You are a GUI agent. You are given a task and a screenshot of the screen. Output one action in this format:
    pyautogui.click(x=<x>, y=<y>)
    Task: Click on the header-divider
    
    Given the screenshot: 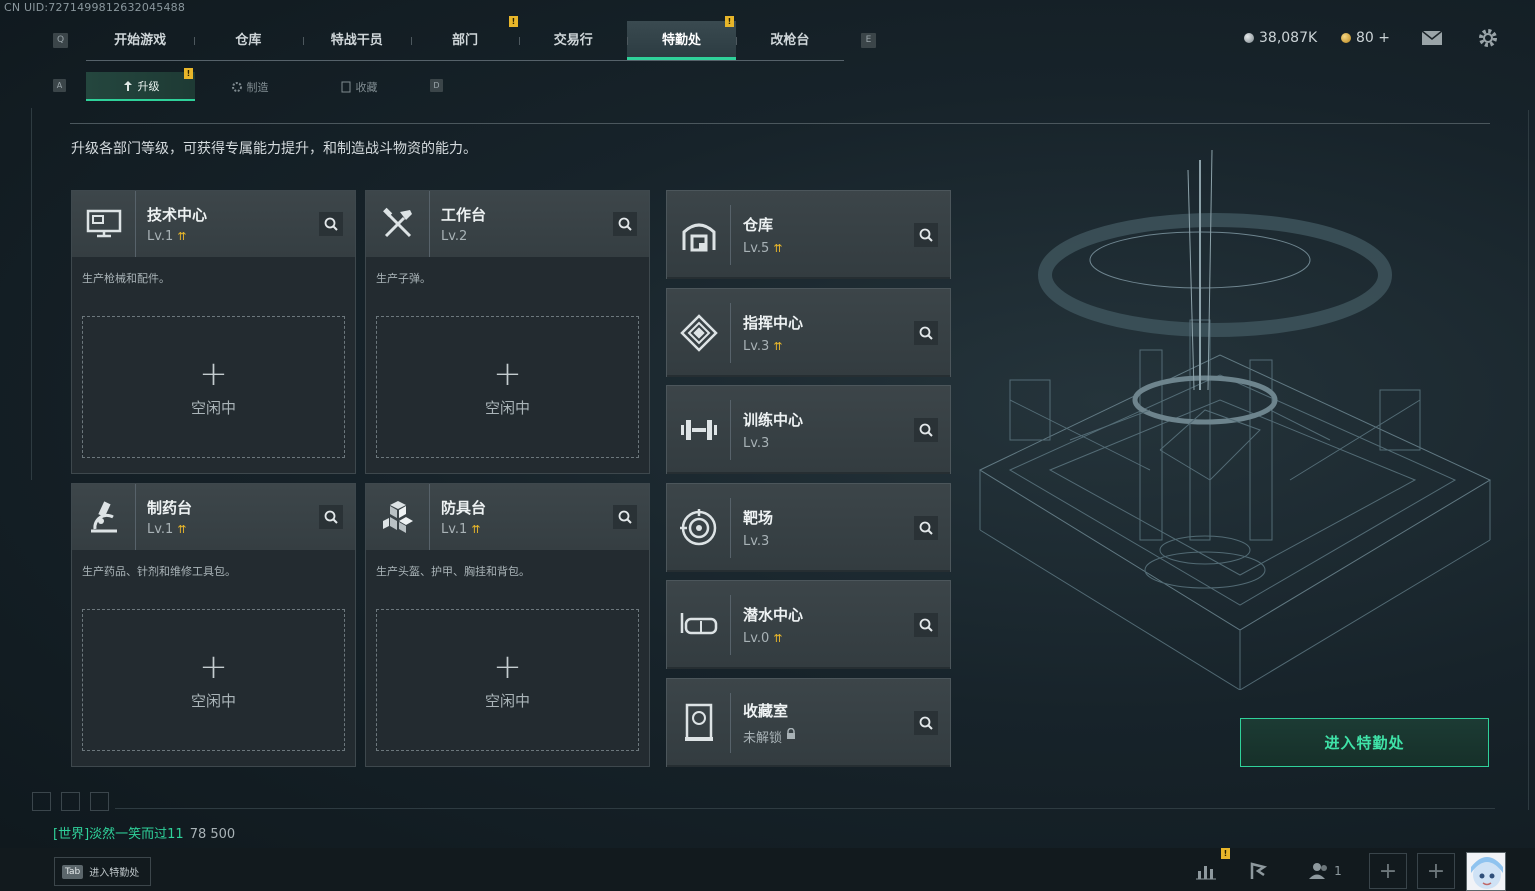 What is the action you would take?
    pyautogui.click(x=780, y=123)
    